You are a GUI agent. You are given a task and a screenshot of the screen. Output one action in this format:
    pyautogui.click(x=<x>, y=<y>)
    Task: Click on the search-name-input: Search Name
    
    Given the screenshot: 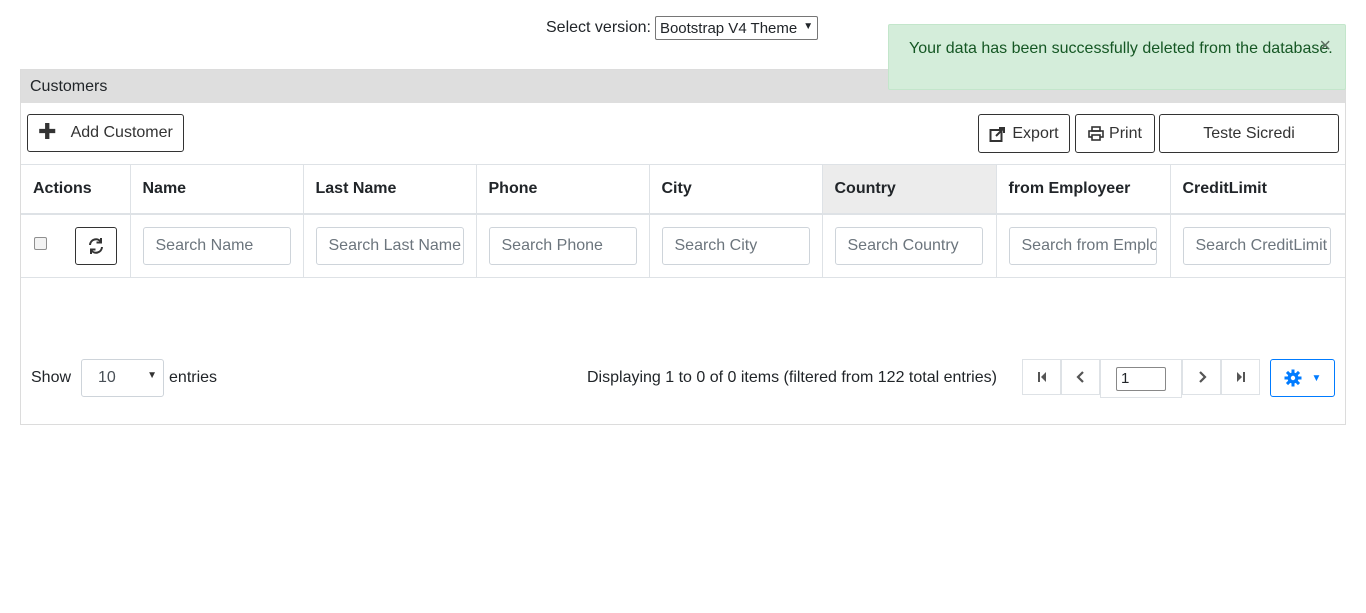 What is the action you would take?
    pyautogui.click(x=216, y=245)
    